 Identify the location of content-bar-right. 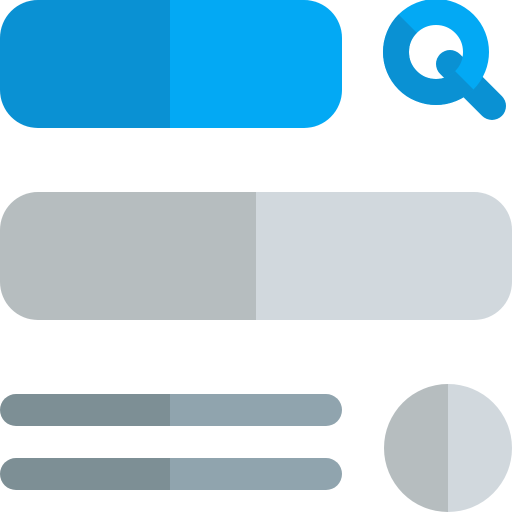
(384, 256).